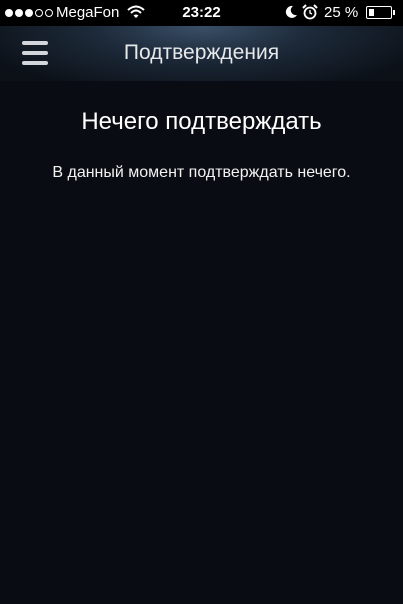 This screenshot has width=403, height=604. Describe the element at coordinates (371, 12) in the screenshot. I see `battery-level-fill` at that location.